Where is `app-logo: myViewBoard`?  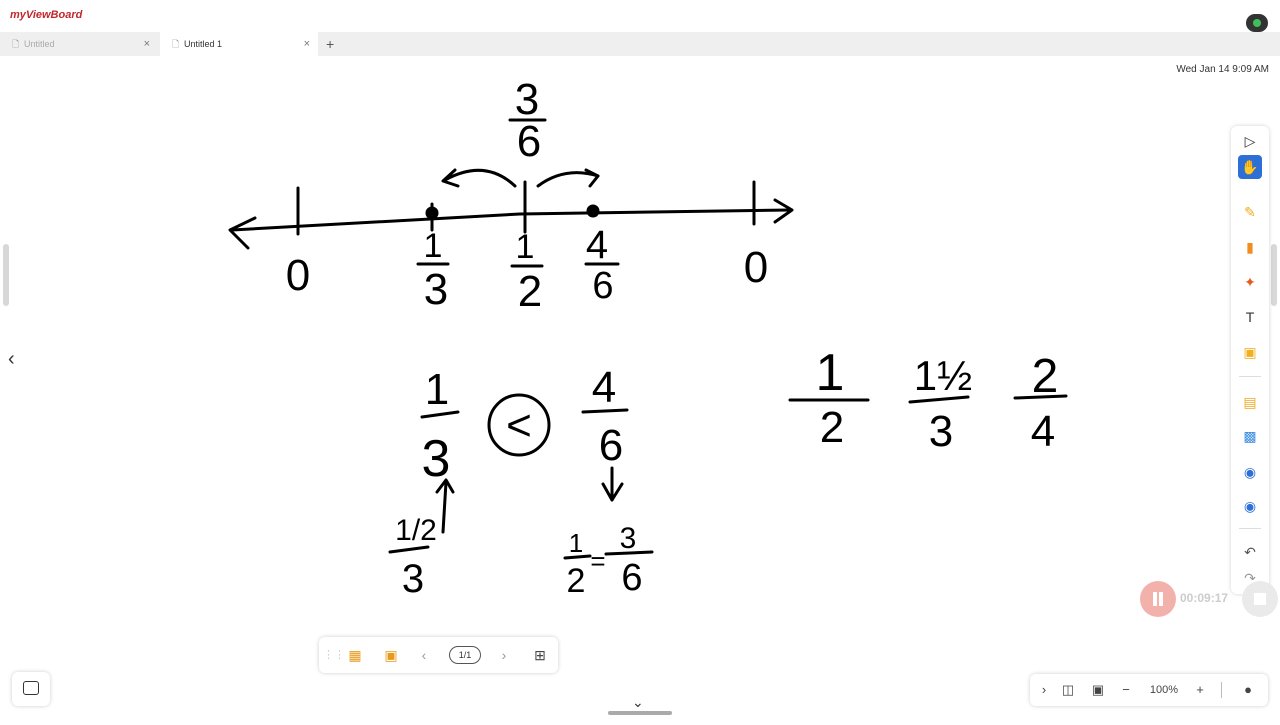
app-logo: myViewBoard is located at coordinates (46, 15).